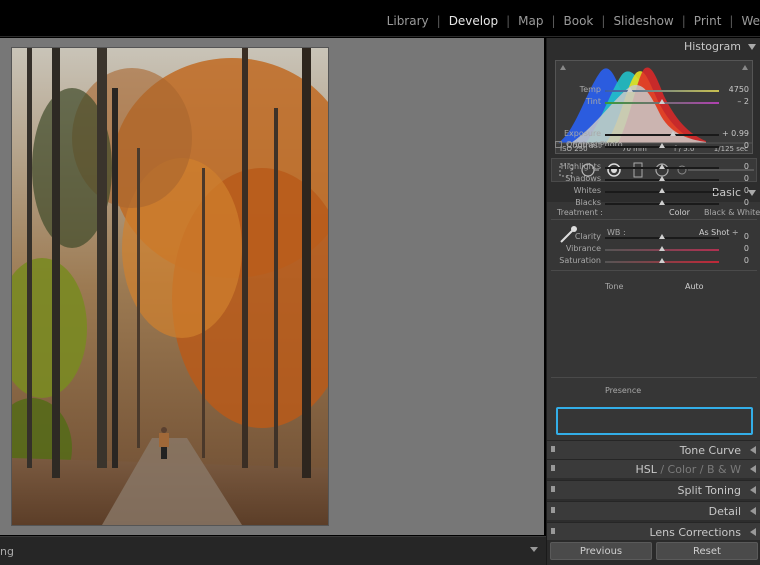 The width and height of the screenshot is (760, 565). Describe the element at coordinates (729, 190) in the screenshot. I see `whites-value: 0` at that location.